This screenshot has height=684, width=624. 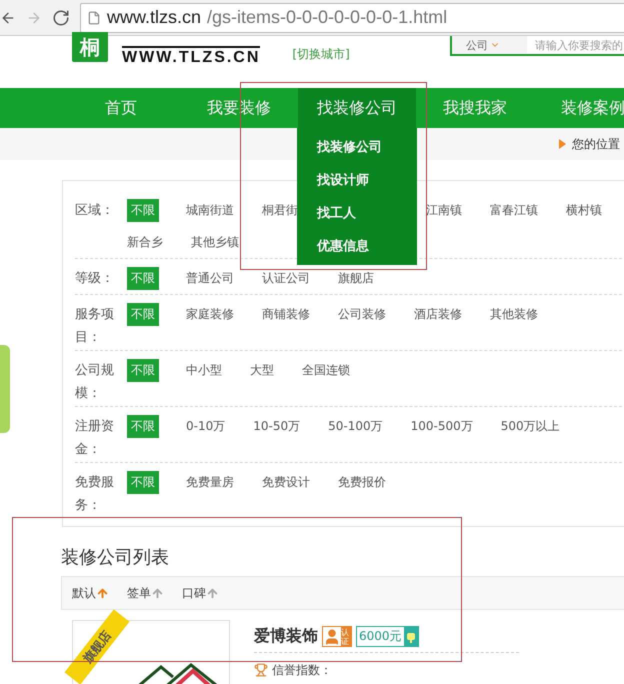 I want to click on logo-domain: WWW.TLZS.CN, so click(x=191, y=56).